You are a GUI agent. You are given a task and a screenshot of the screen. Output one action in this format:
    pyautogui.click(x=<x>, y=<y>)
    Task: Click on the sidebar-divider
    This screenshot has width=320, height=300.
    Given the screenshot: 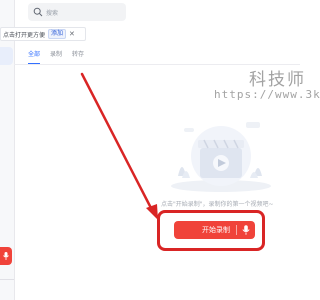 What is the action you would take?
    pyautogui.click(x=7, y=279)
    